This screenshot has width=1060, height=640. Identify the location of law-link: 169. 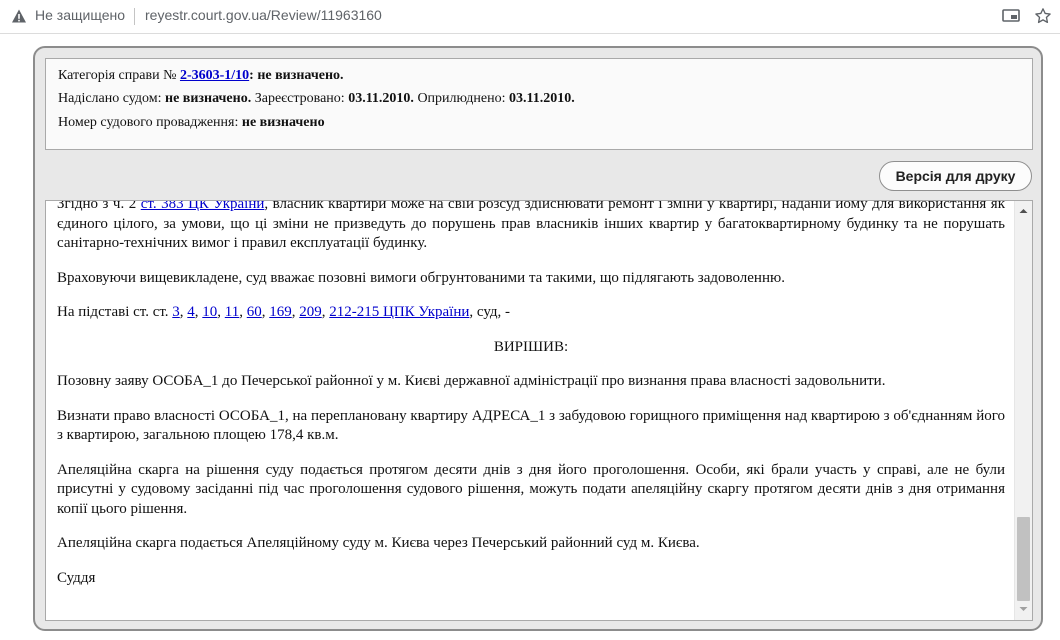
(280, 312).